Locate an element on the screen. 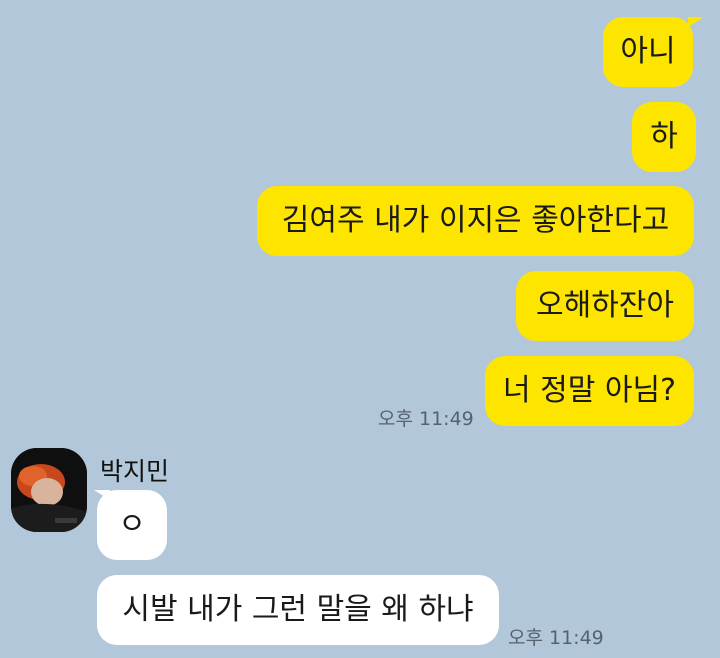 The image size is (720, 658). message-text: 아니 is located at coordinates (648, 51).